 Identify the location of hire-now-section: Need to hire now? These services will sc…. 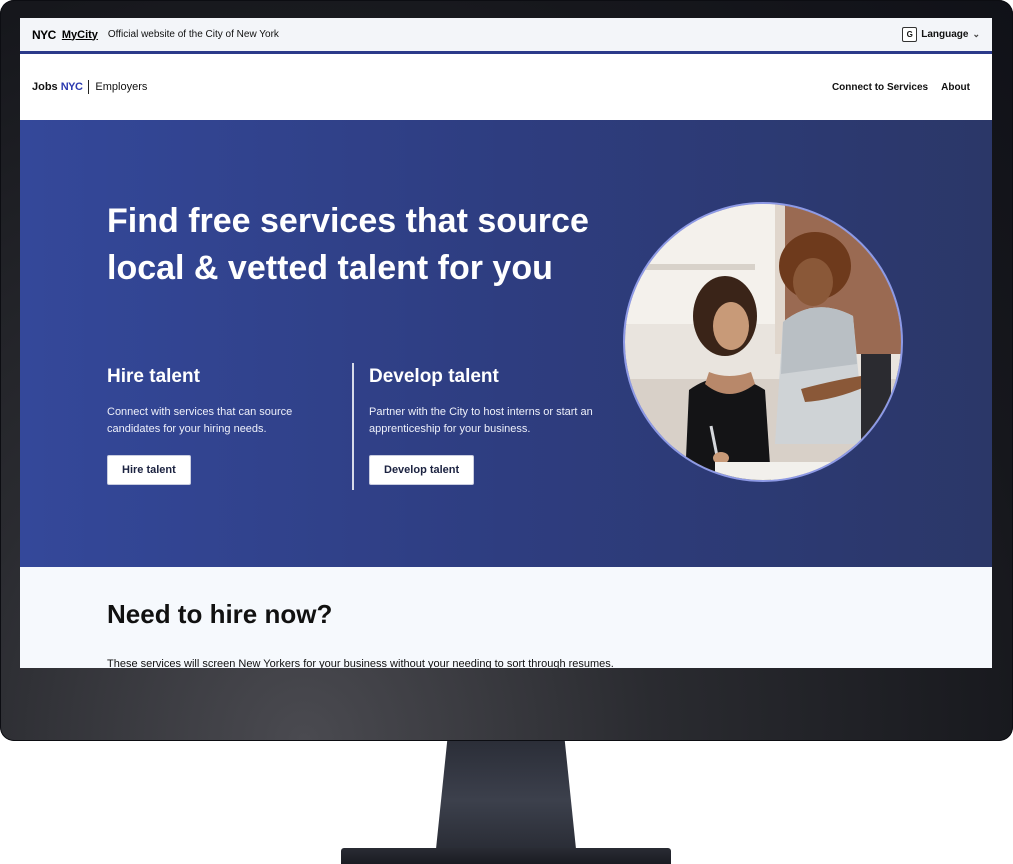
(506, 617).